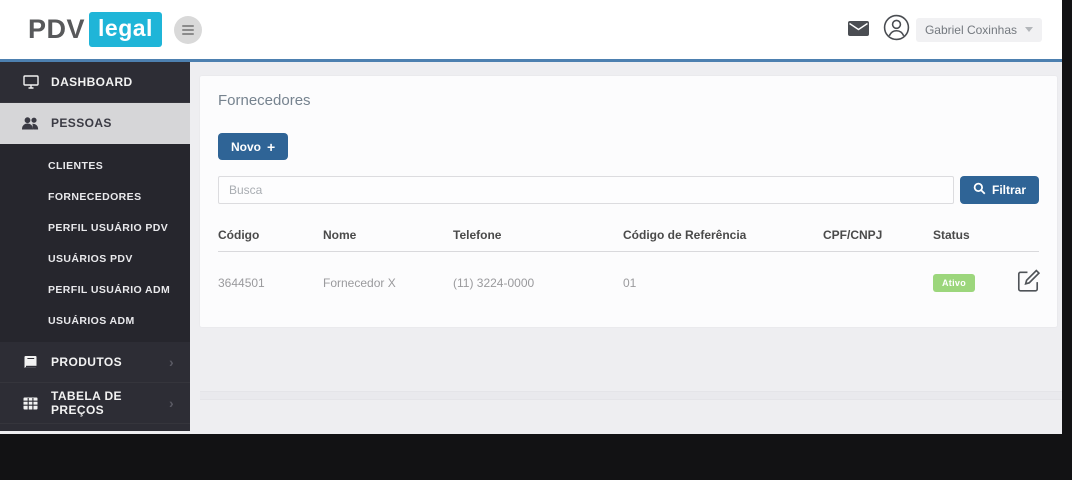  Describe the element at coordinates (878, 278) in the screenshot. I see `cell-cpf-cnpj` at that location.